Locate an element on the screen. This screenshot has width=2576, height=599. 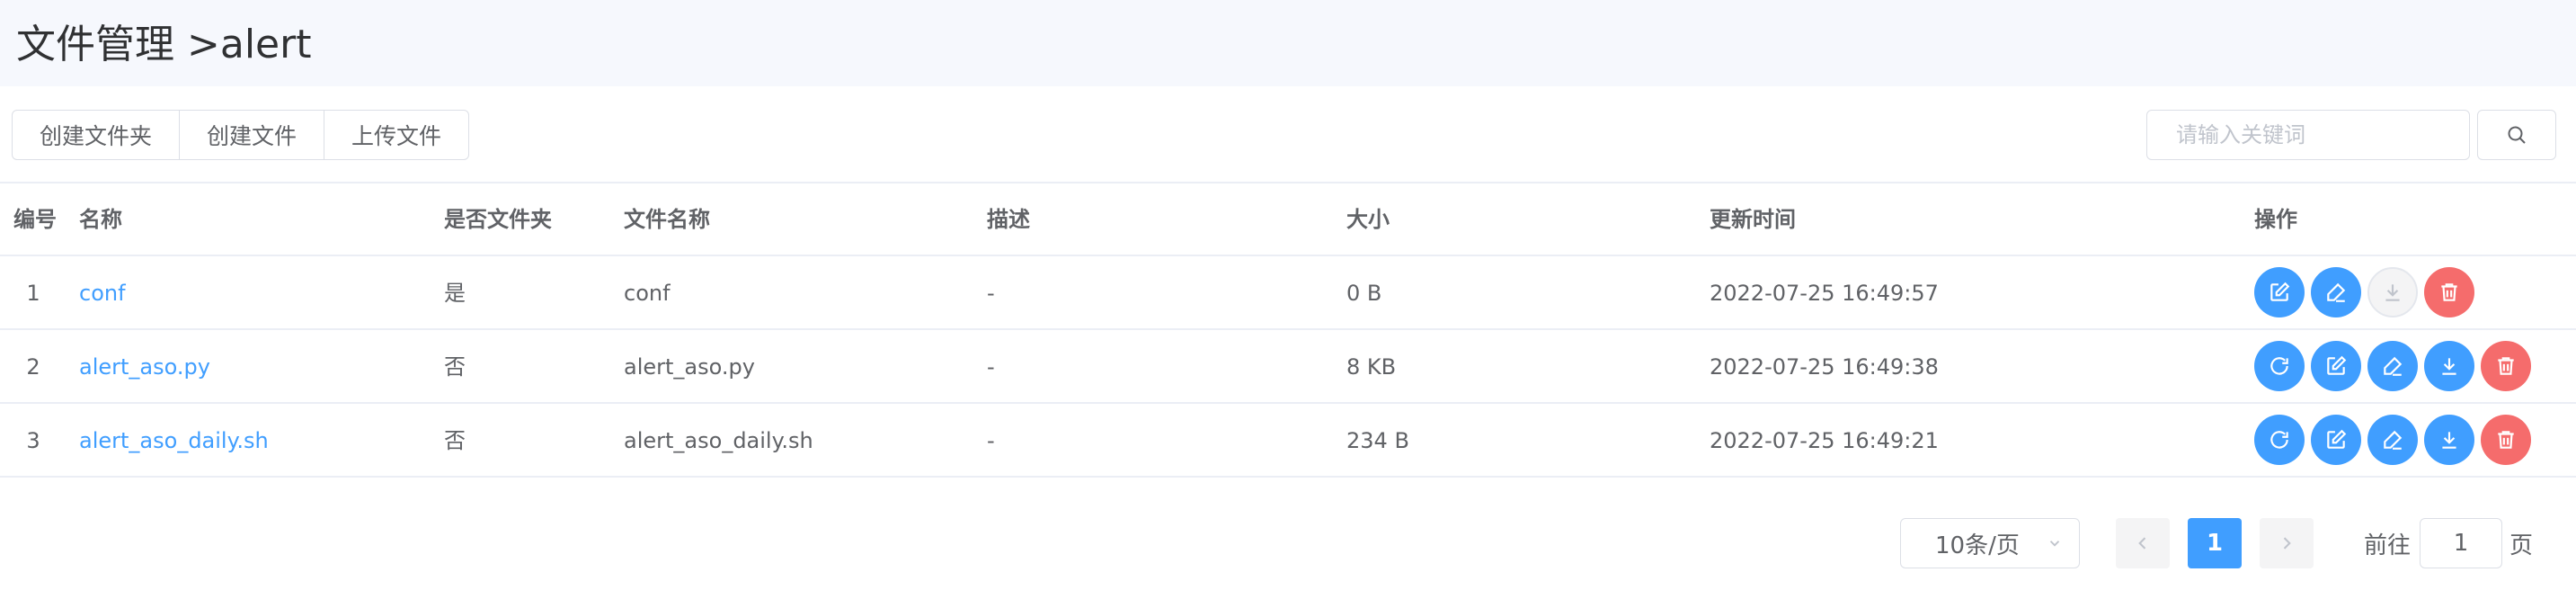
col-header-no: 编号 is located at coordinates (35, 219).